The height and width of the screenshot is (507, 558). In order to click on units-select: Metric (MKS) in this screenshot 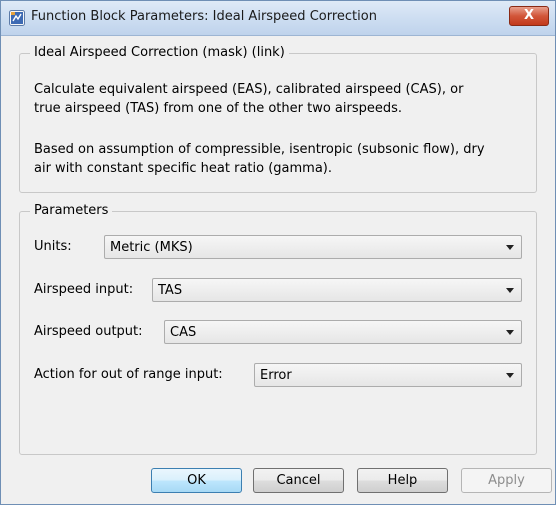, I will do `click(313, 247)`.